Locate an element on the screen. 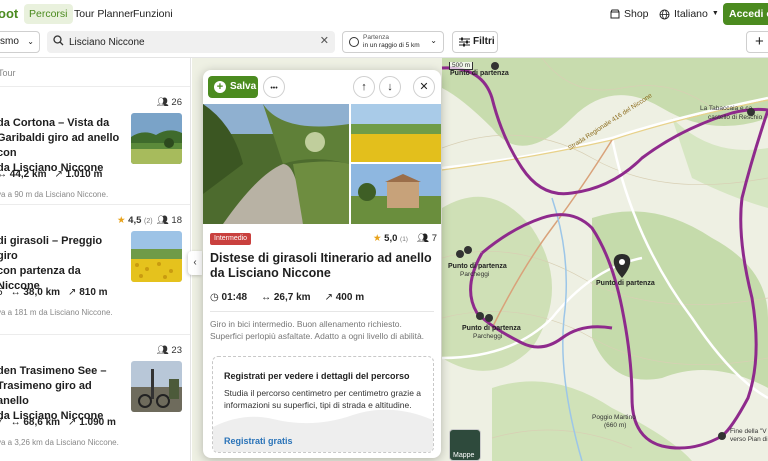 This screenshot has width=768, height=461. arrow-down-icon: ↓ is located at coordinates (390, 87).